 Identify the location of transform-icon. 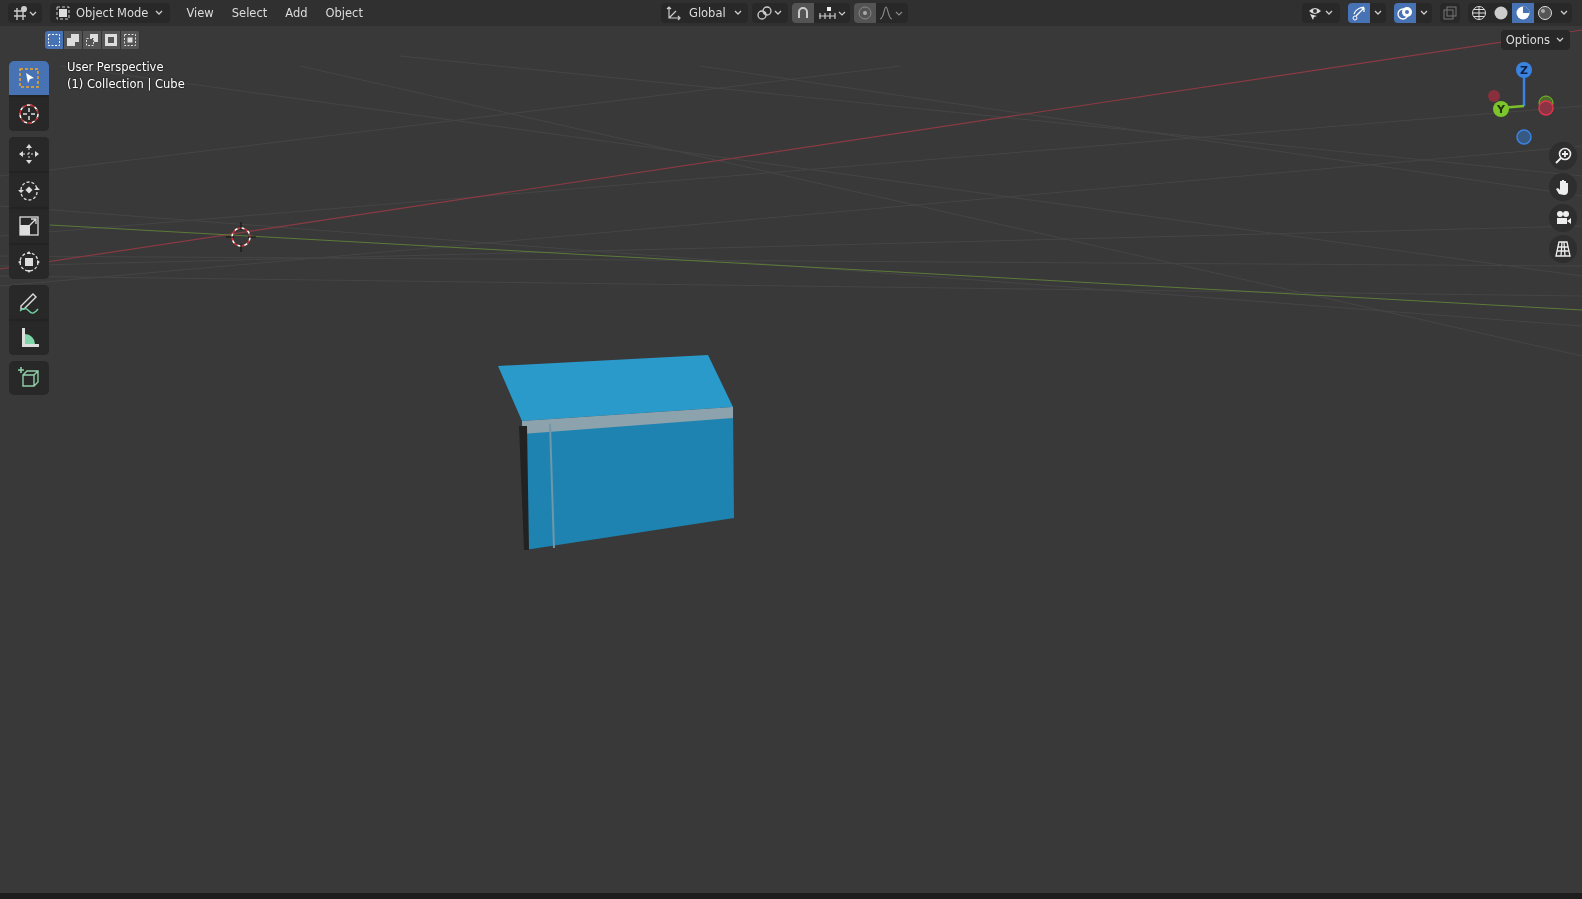
(29, 262).